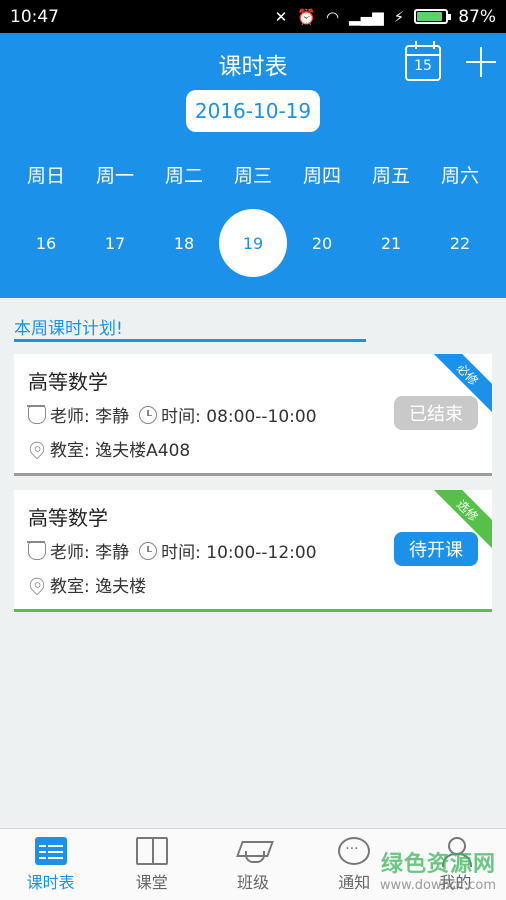 The image size is (506, 900). I want to click on date-picker-button: 2016-10-19, so click(253, 111).